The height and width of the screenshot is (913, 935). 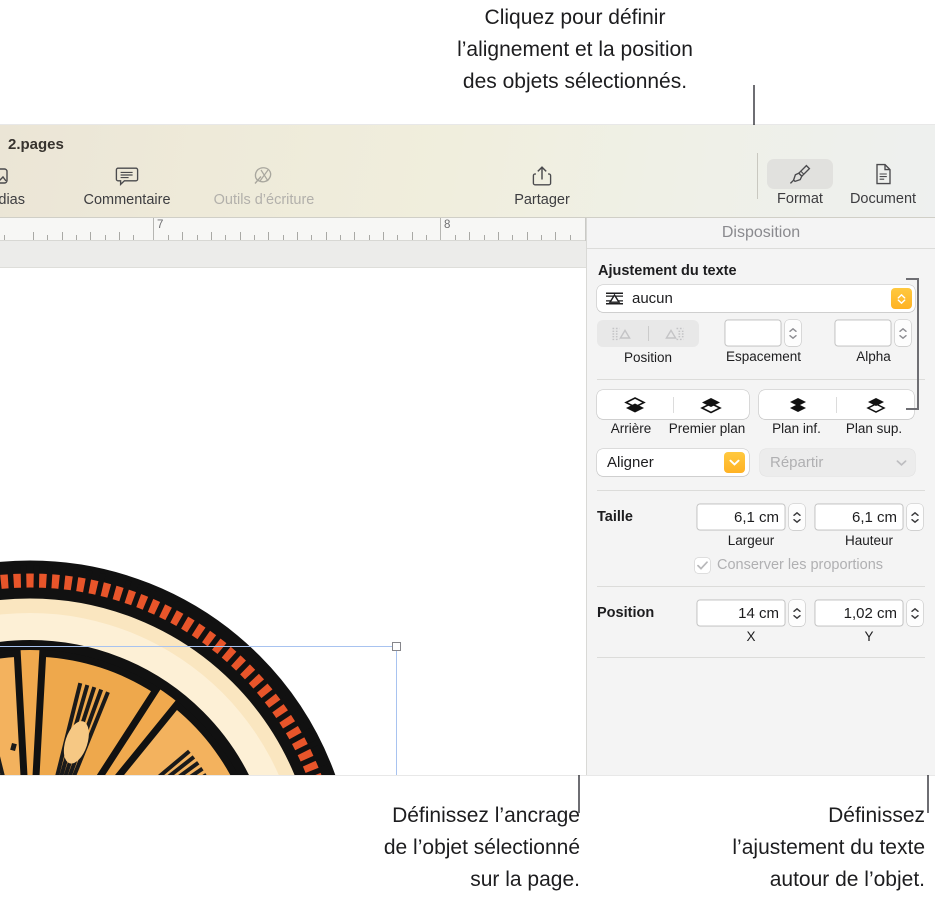 What do you see at coordinates (901, 462) in the screenshot?
I see `distribute-chevron-down-icon` at bounding box center [901, 462].